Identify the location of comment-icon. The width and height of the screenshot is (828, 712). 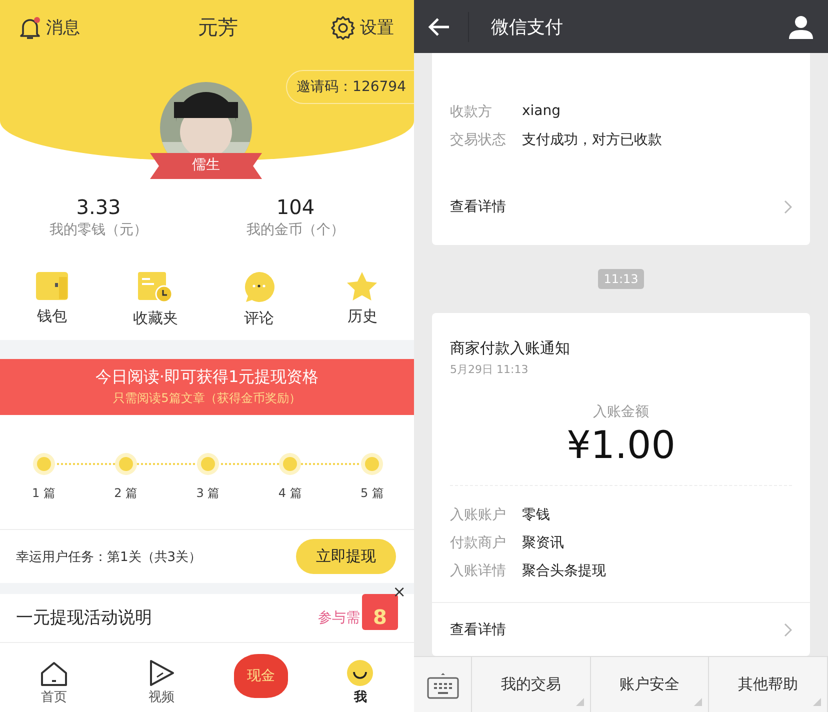
(258, 287).